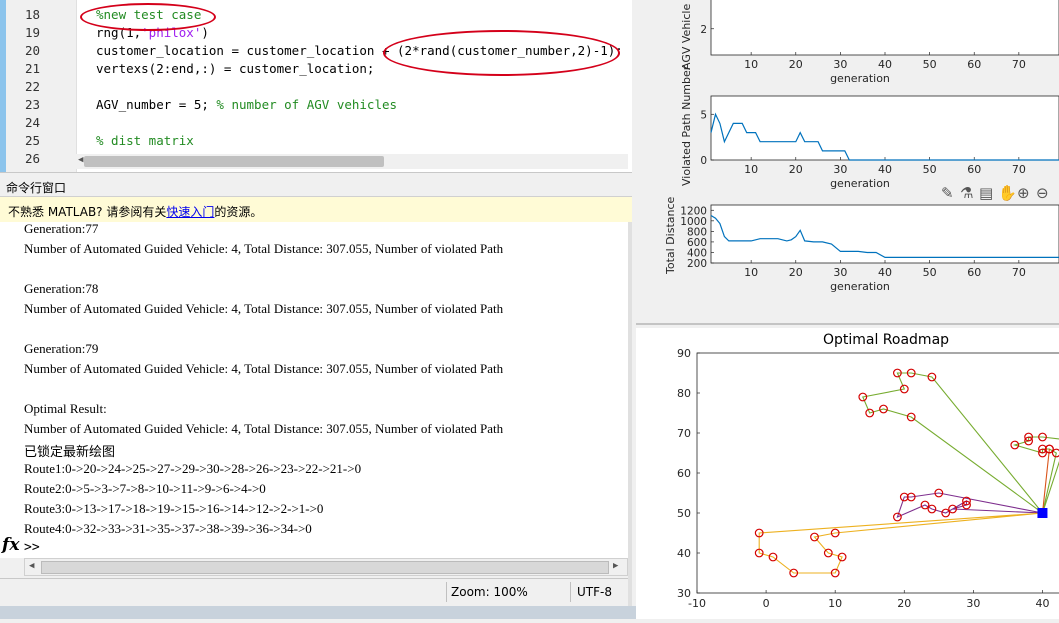  What do you see at coordinates (684, 513) in the screenshot?
I see `y-tick-label: 50` at bounding box center [684, 513].